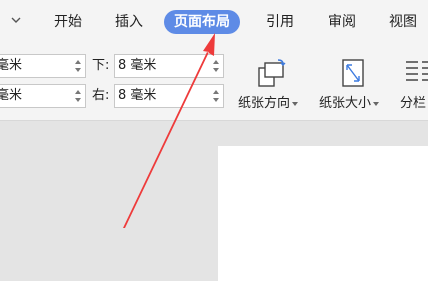 The image size is (428, 281). I want to click on page-orientation-icon, so click(272, 73).